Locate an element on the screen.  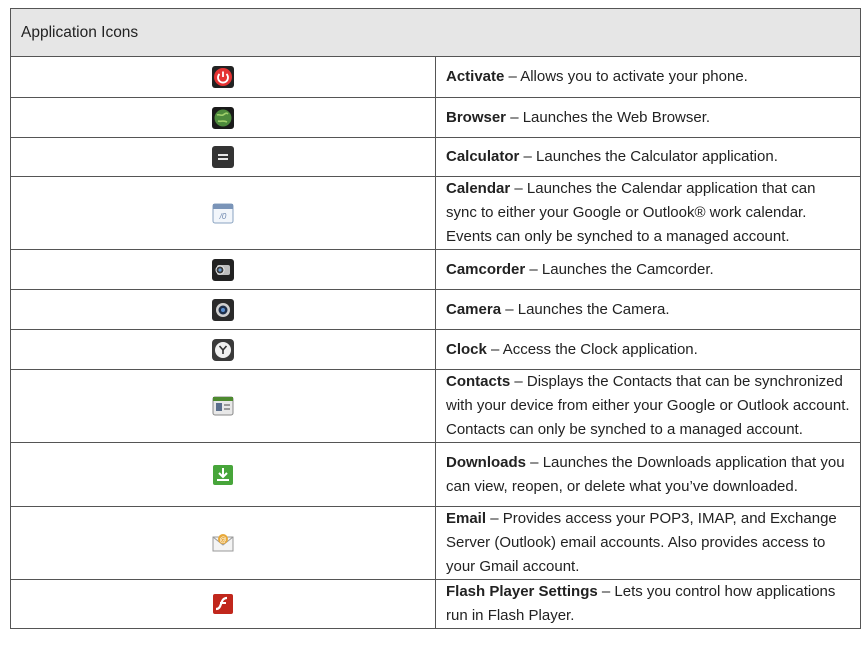
row-name: Flash Player Settings is located at coordinates (522, 591).